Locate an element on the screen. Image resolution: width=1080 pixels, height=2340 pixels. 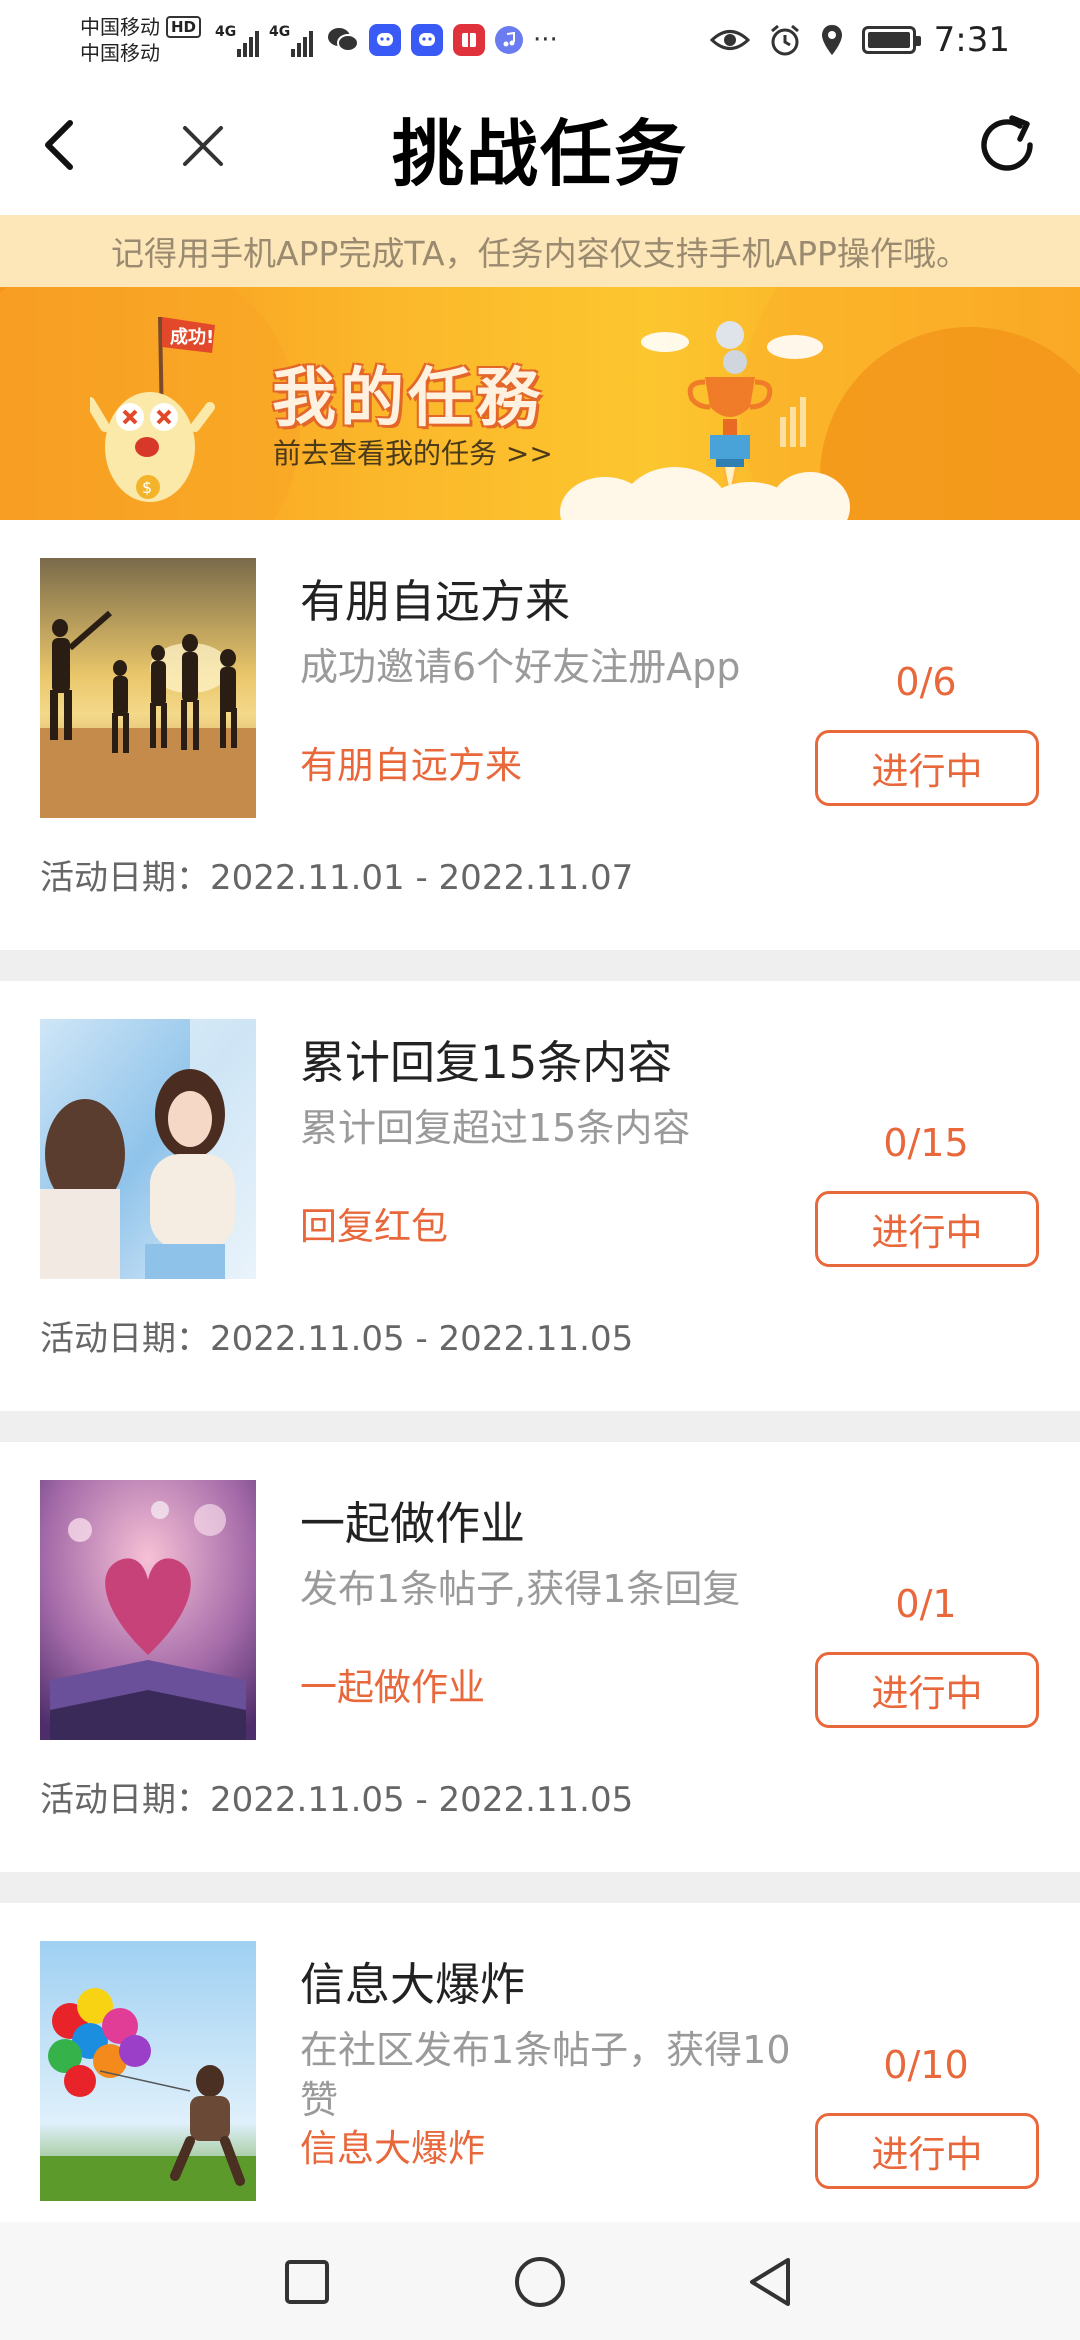
location-icon is located at coordinates (831, 40).